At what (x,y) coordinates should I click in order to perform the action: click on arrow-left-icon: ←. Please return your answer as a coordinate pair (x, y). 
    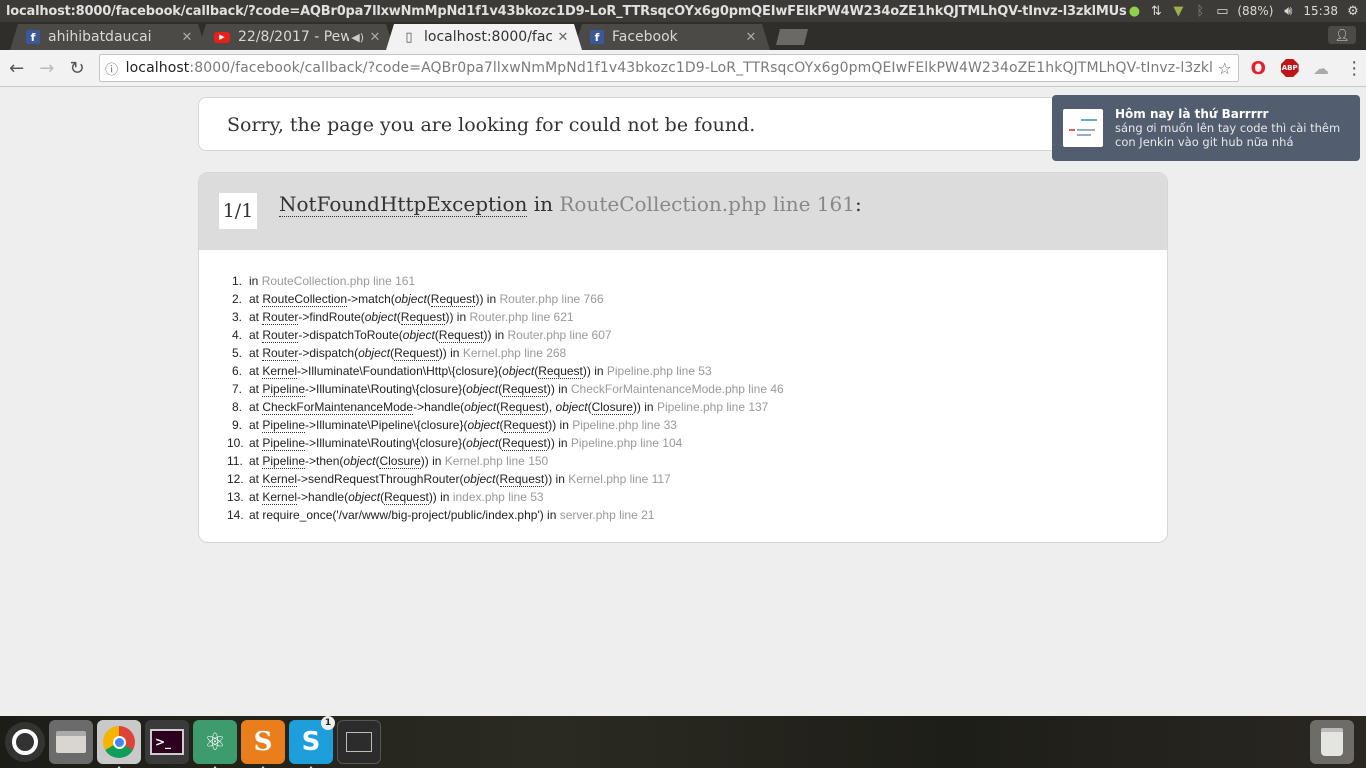
    Looking at the image, I should click on (17, 68).